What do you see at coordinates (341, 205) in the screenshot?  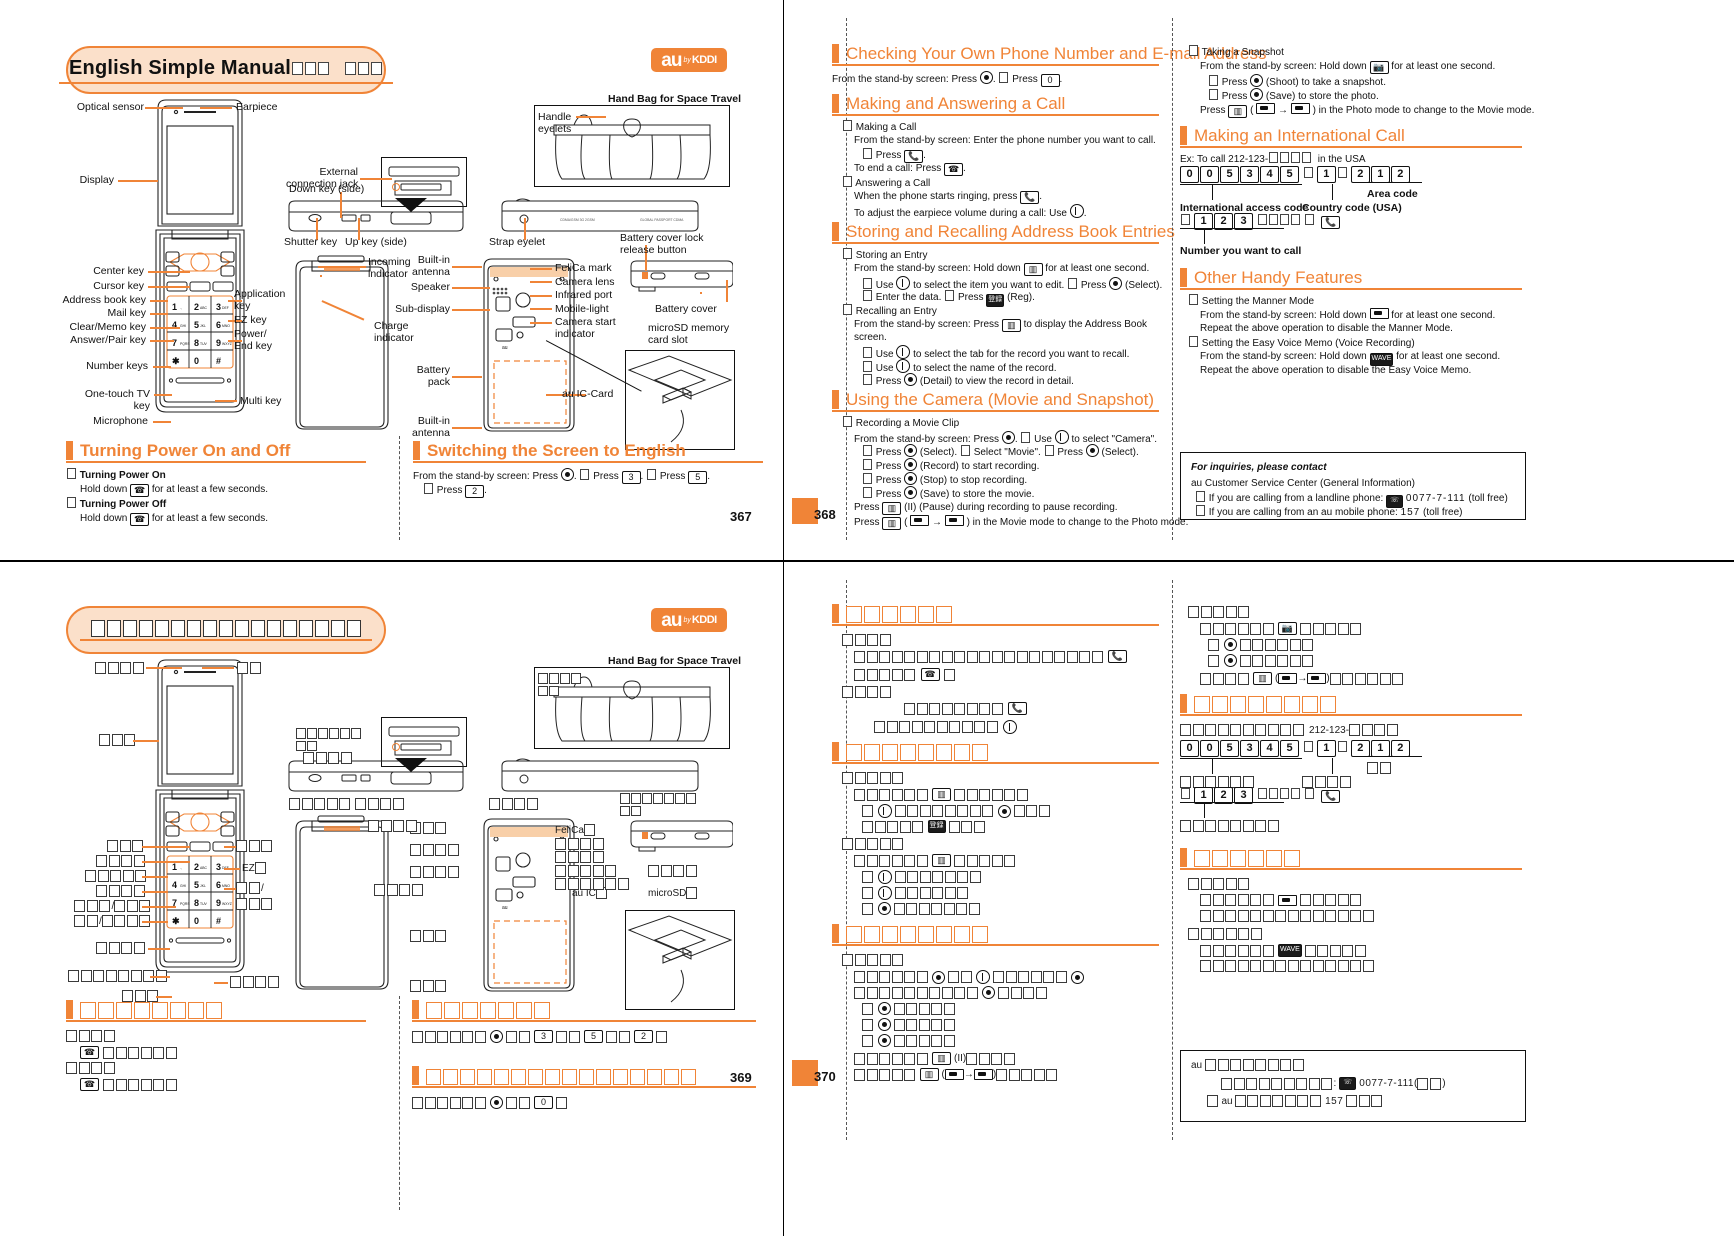 I see `leader-down-key-v` at bounding box center [341, 205].